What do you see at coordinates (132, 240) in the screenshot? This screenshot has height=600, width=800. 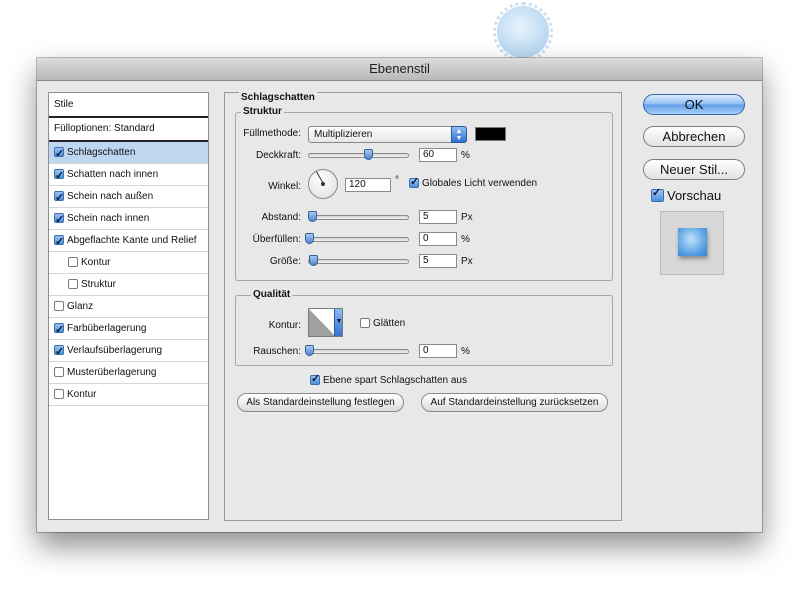 I see `style-list-item-label: Abgeflachte Kante und Relief` at bounding box center [132, 240].